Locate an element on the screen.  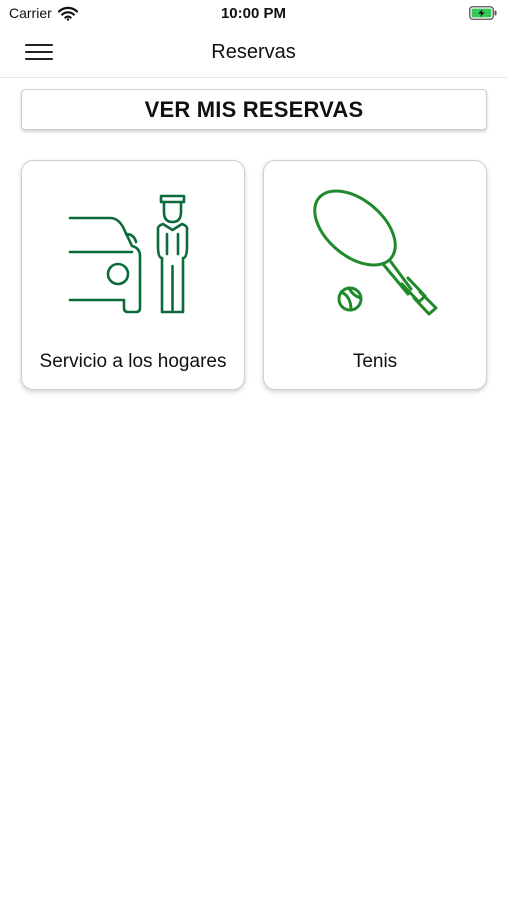
service-card-home-service: Servicio a los hogares is located at coordinates (133, 275).